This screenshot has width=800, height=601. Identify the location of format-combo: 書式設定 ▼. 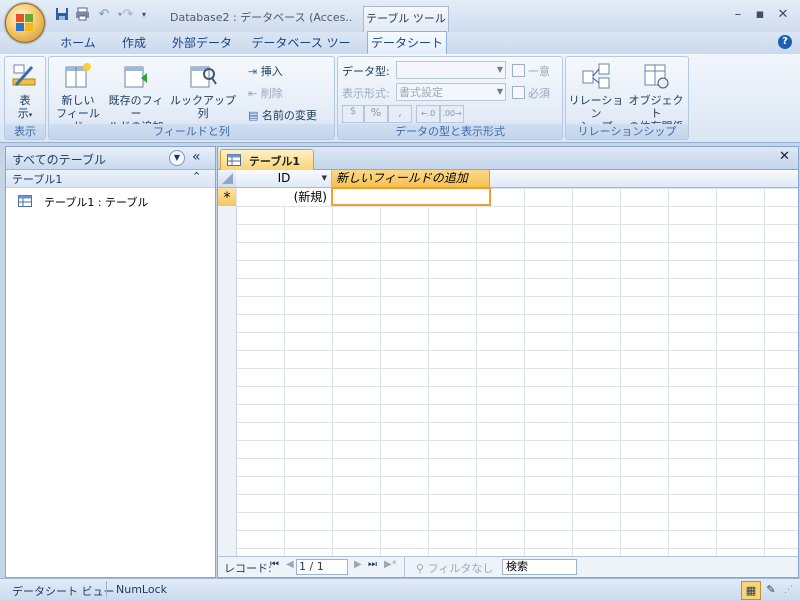
(451, 92).